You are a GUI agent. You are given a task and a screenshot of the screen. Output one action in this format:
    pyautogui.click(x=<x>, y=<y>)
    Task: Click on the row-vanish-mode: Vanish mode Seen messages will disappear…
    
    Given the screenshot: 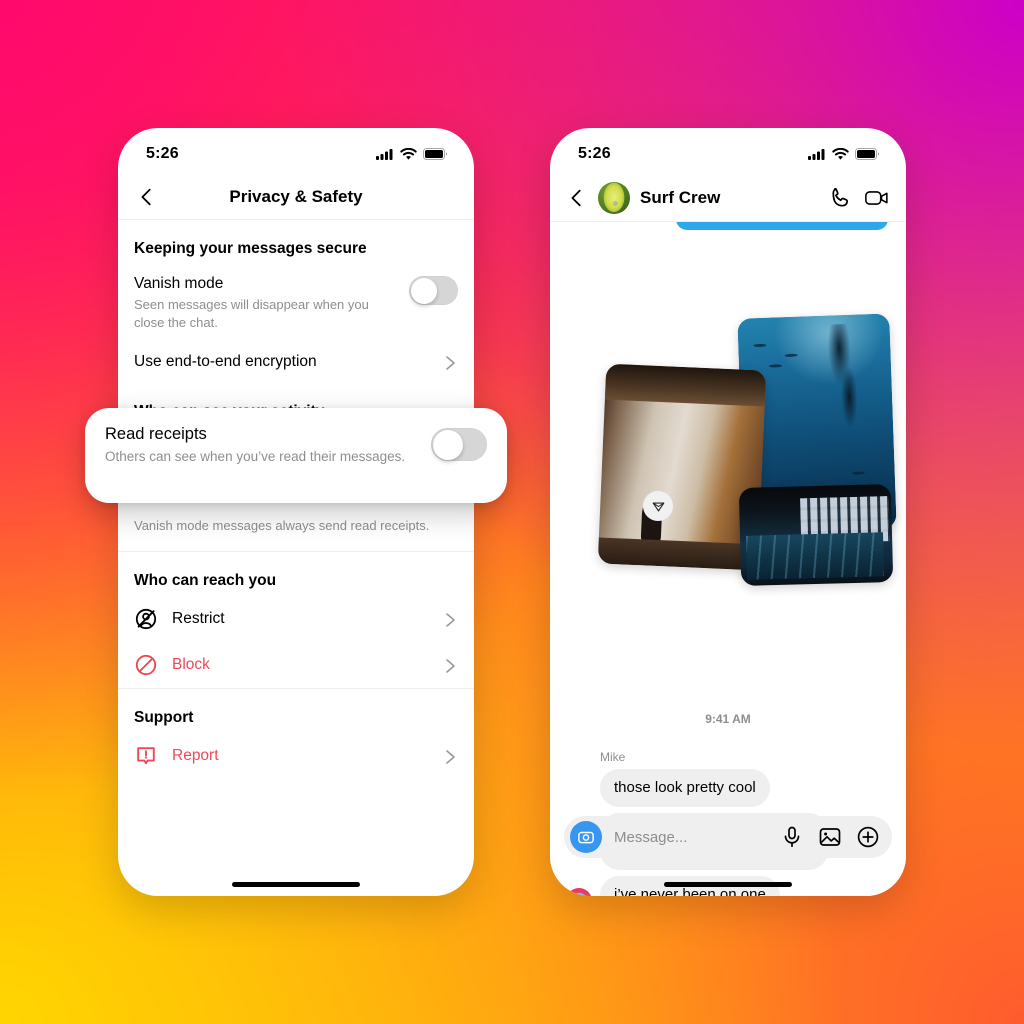 What is the action you would take?
    pyautogui.click(x=296, y=303)
    